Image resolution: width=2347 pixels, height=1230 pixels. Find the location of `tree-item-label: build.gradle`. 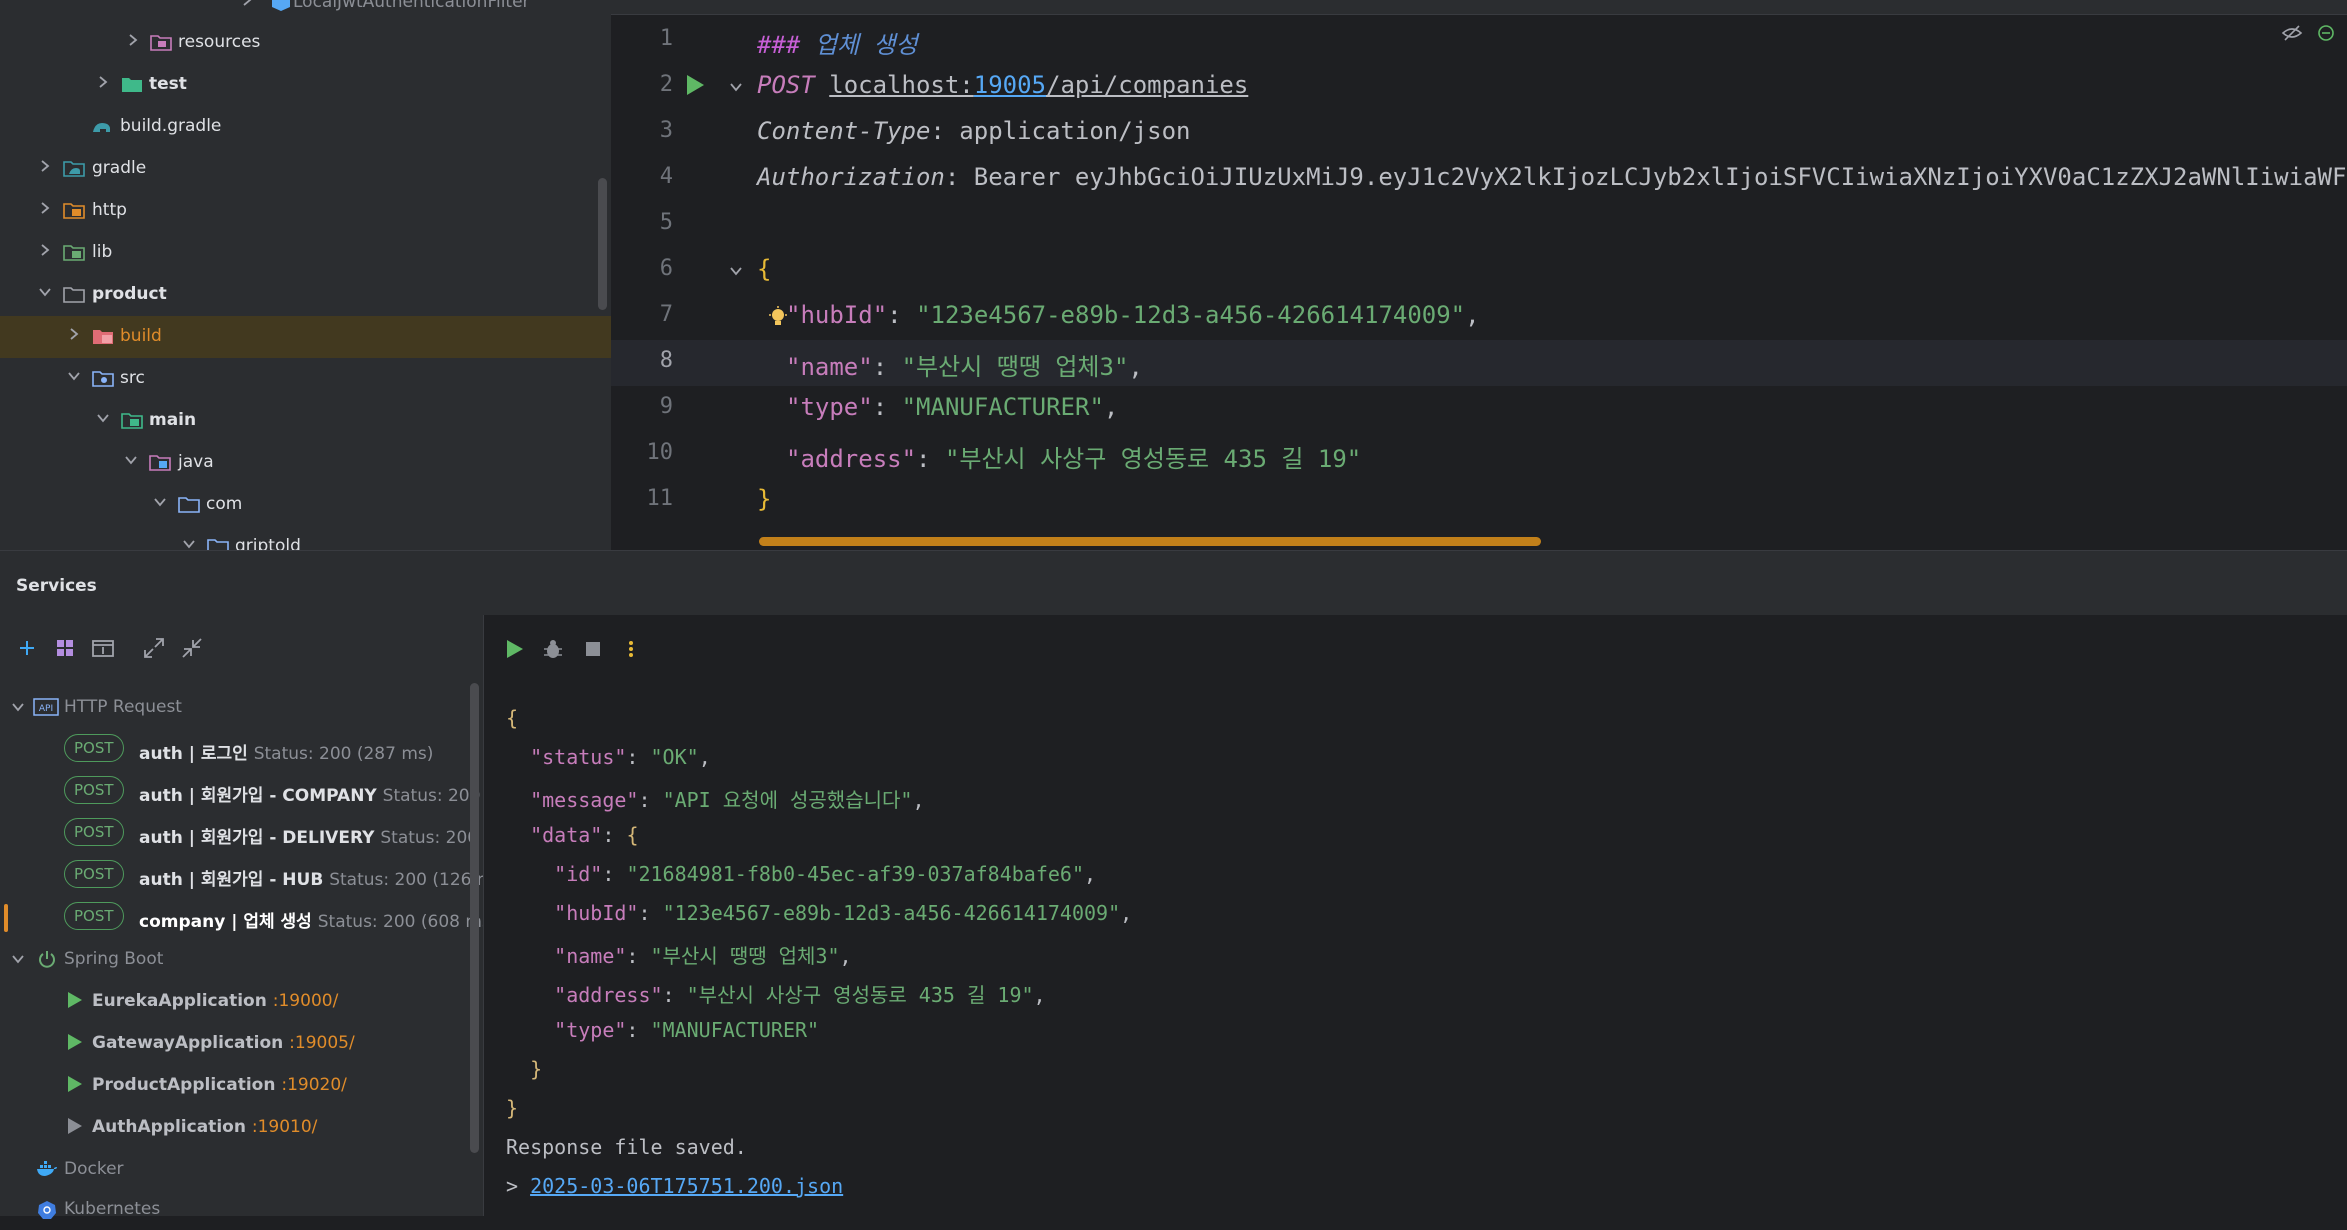

tree-item-label: build.gradle is located at coordinates (171, 126).